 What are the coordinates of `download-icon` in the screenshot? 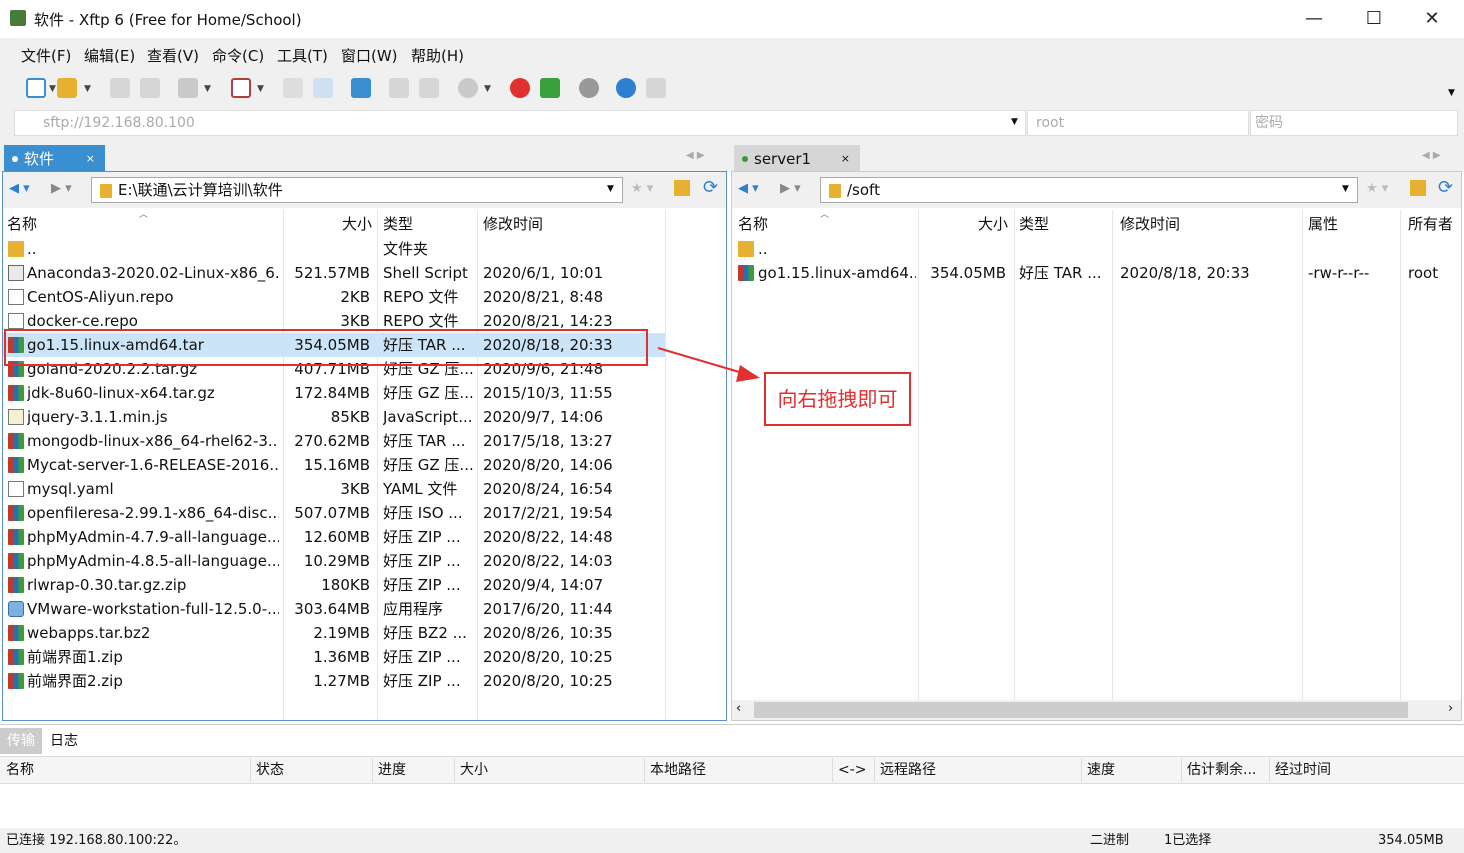 It's located at (293, 88).